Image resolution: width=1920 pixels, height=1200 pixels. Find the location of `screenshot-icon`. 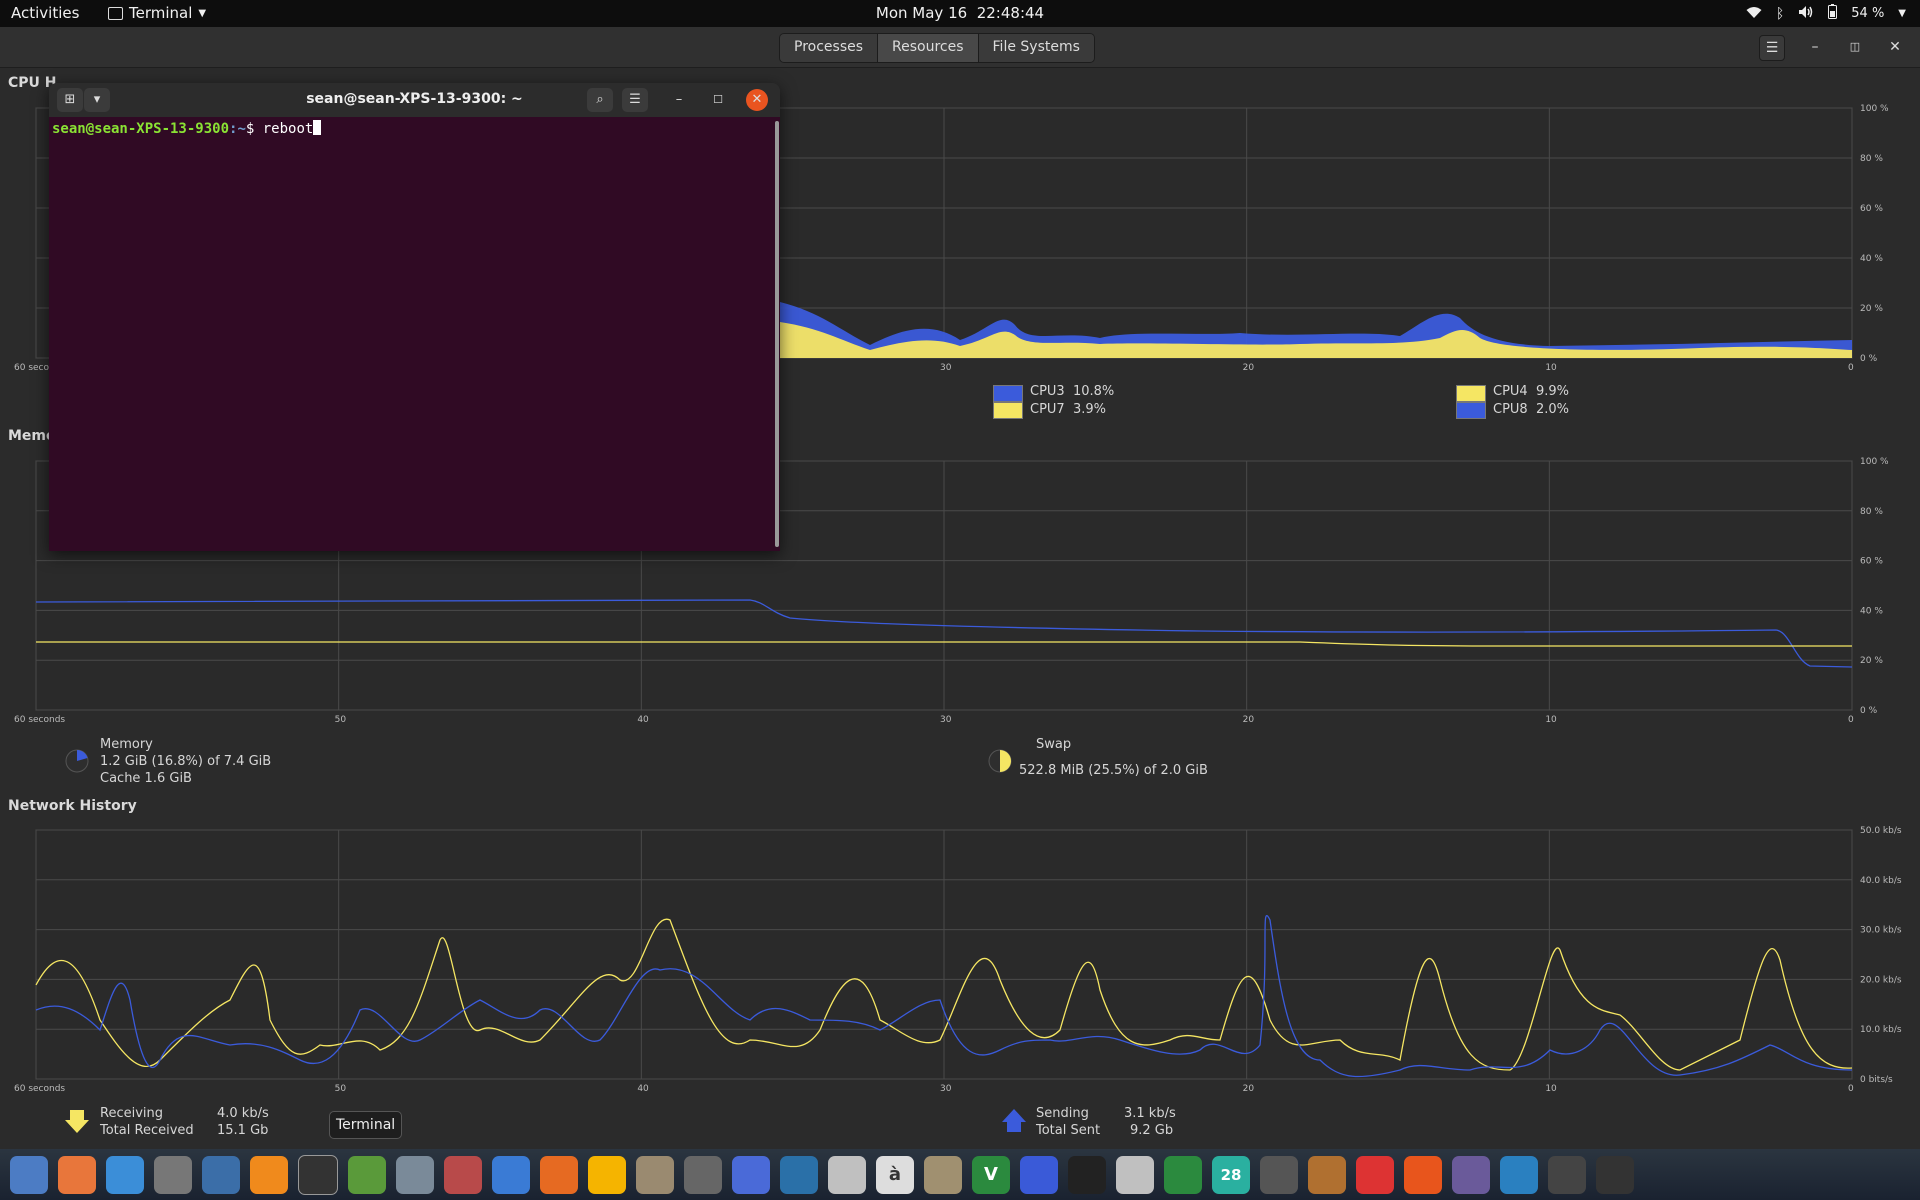

screenshot-icon is located at coordinates (1039, 1174).